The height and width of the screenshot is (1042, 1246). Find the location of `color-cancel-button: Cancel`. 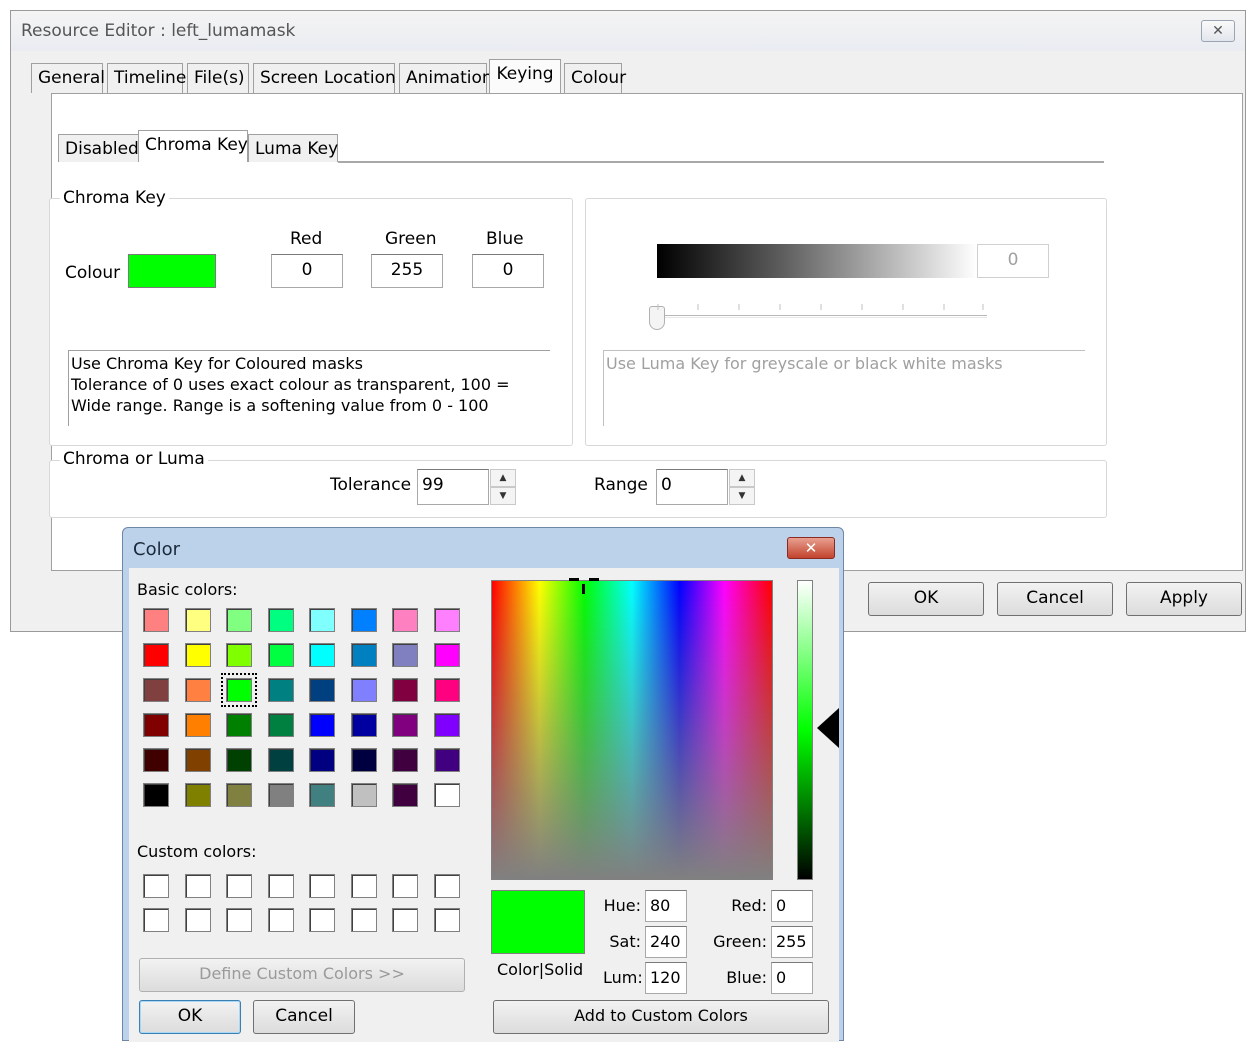

color-cancel-button: Cancel is located at coordinates (304, 1017).